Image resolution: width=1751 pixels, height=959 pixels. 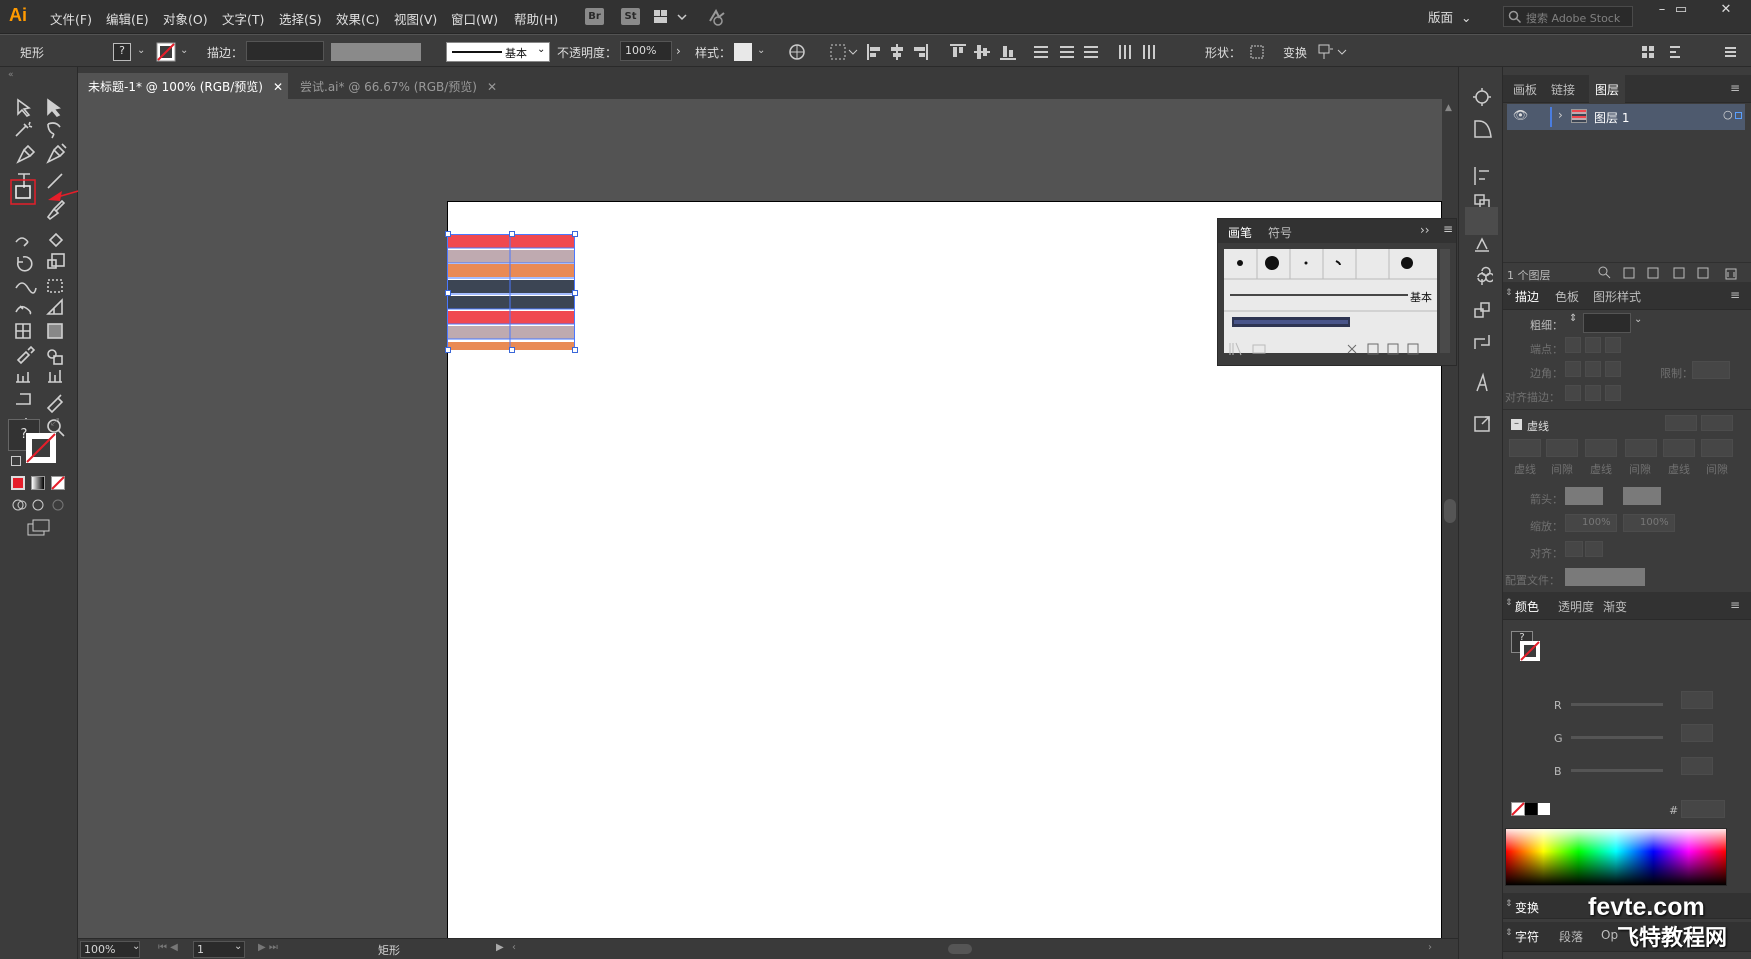 What do you see at coordinates (1609, 935) in the screenshot?
I see `tab-opentype: Op` at bounding box center [1609, 935].